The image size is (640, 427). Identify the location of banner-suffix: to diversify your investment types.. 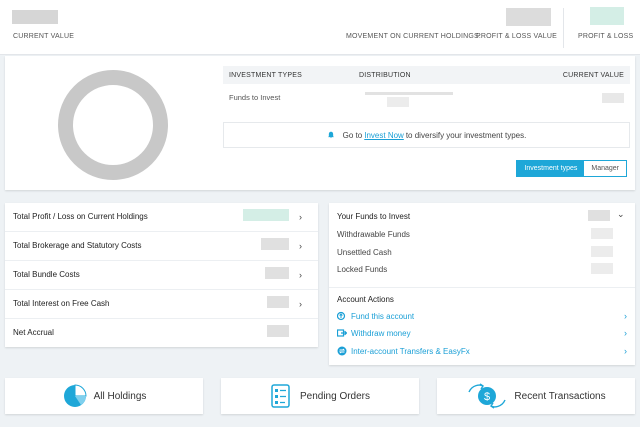
(466, 135).